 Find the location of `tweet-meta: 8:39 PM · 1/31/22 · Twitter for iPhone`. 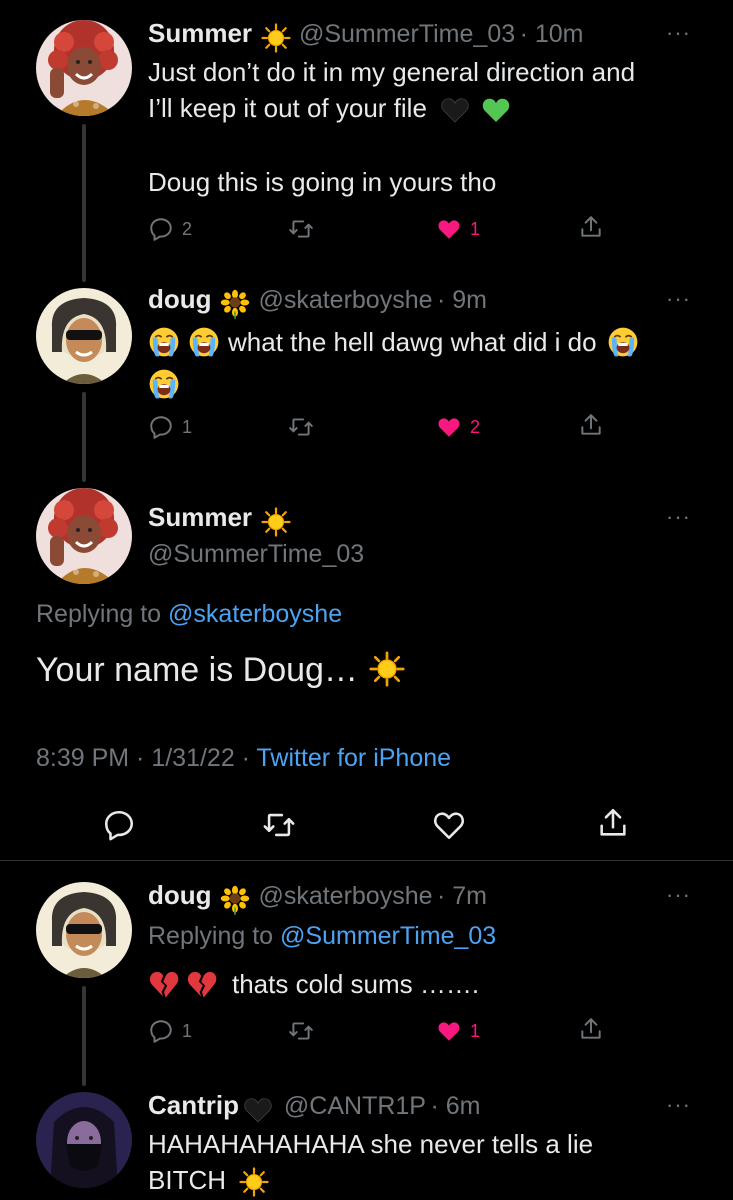

tweet-meta: 8:39 PM · 1/31/22 · Twitter for iPhone is located at coordinates (243, 758).